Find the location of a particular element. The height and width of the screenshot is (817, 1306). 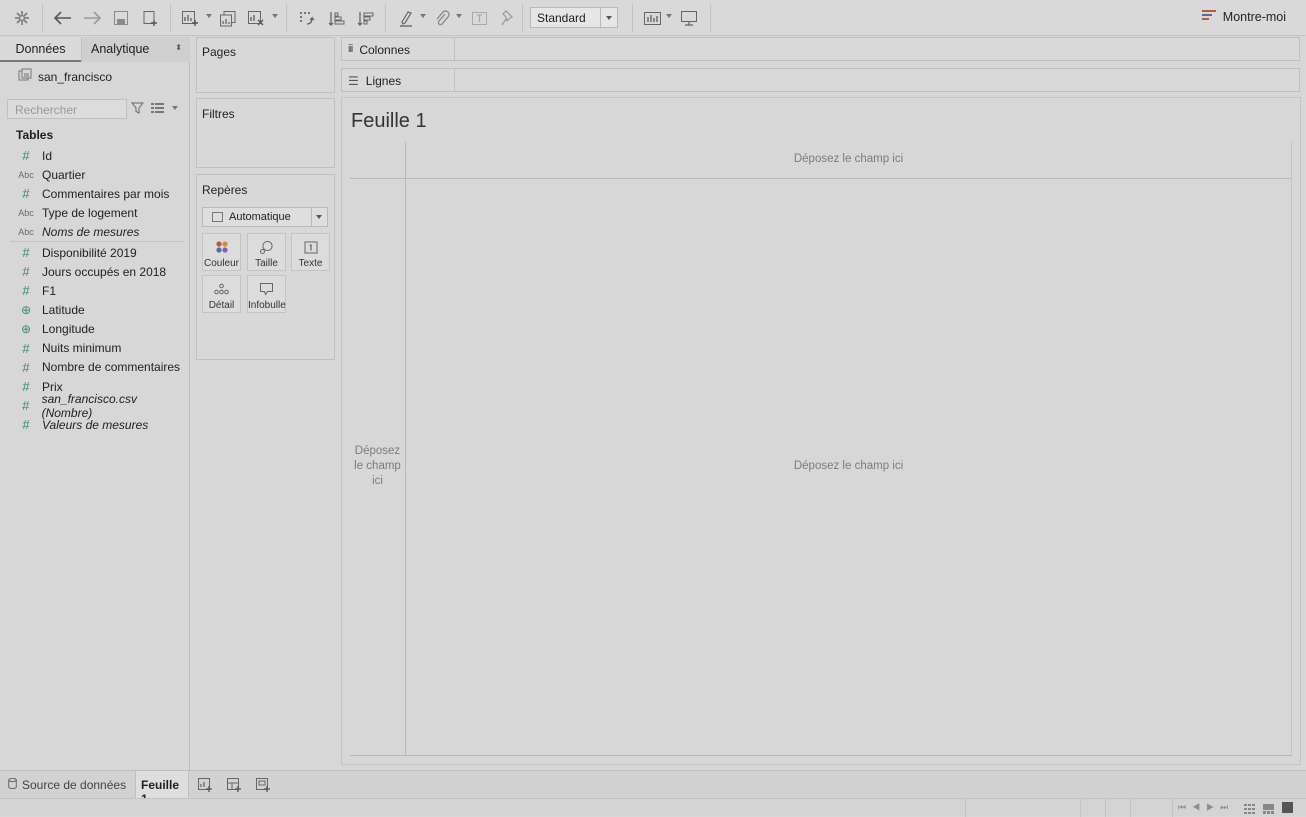

tab-data-source-label: Source de données is located at coordinates (74, 785).